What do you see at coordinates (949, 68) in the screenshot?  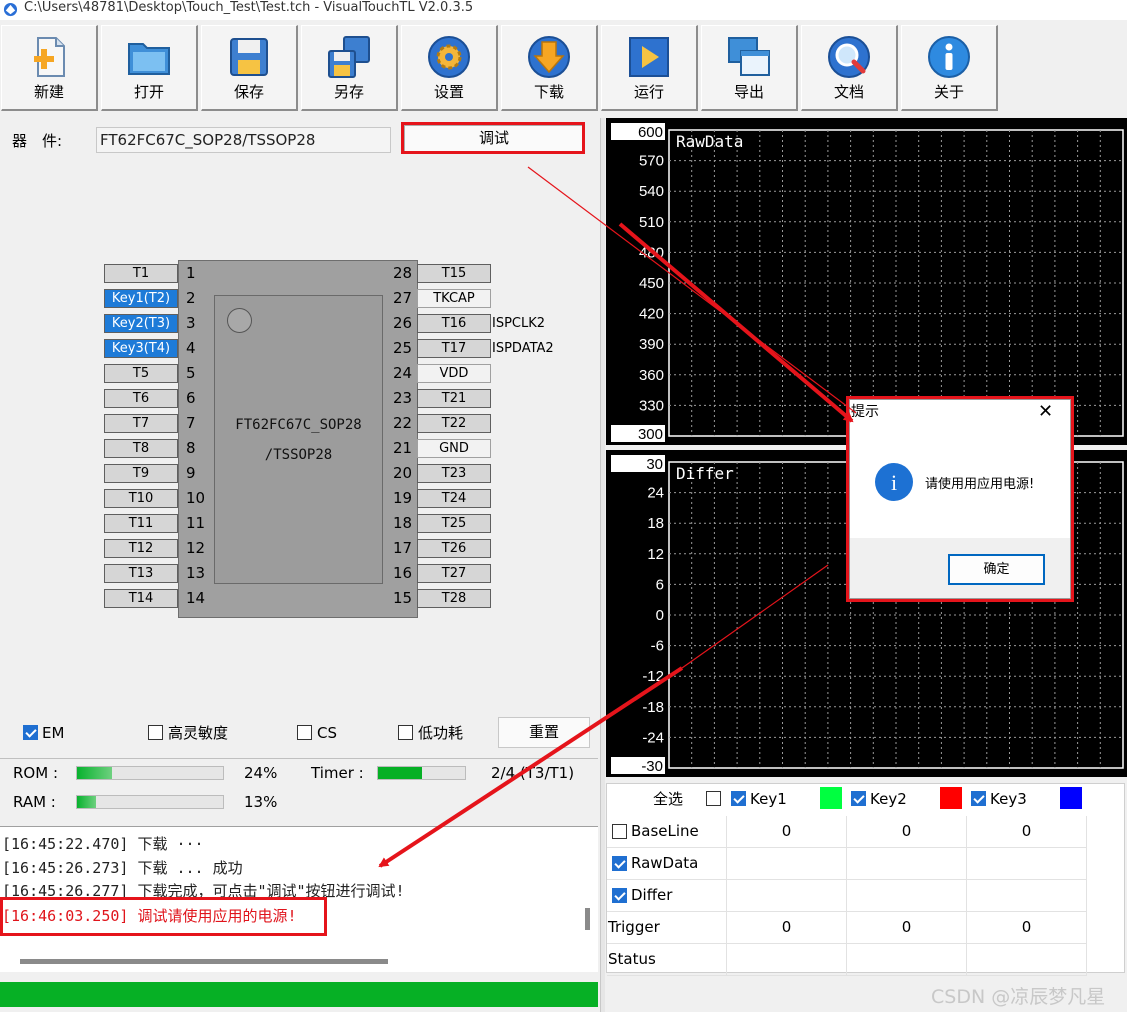 I see `about-button: 关于` at bounding box center [949, 68].